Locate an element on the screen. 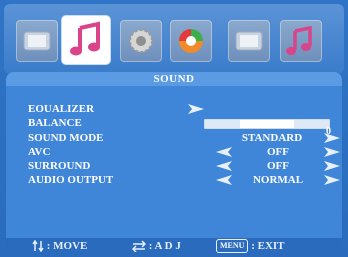 This screenshot has height=257, width=348. balance-slider-fill is located at coordinates (267, 124).